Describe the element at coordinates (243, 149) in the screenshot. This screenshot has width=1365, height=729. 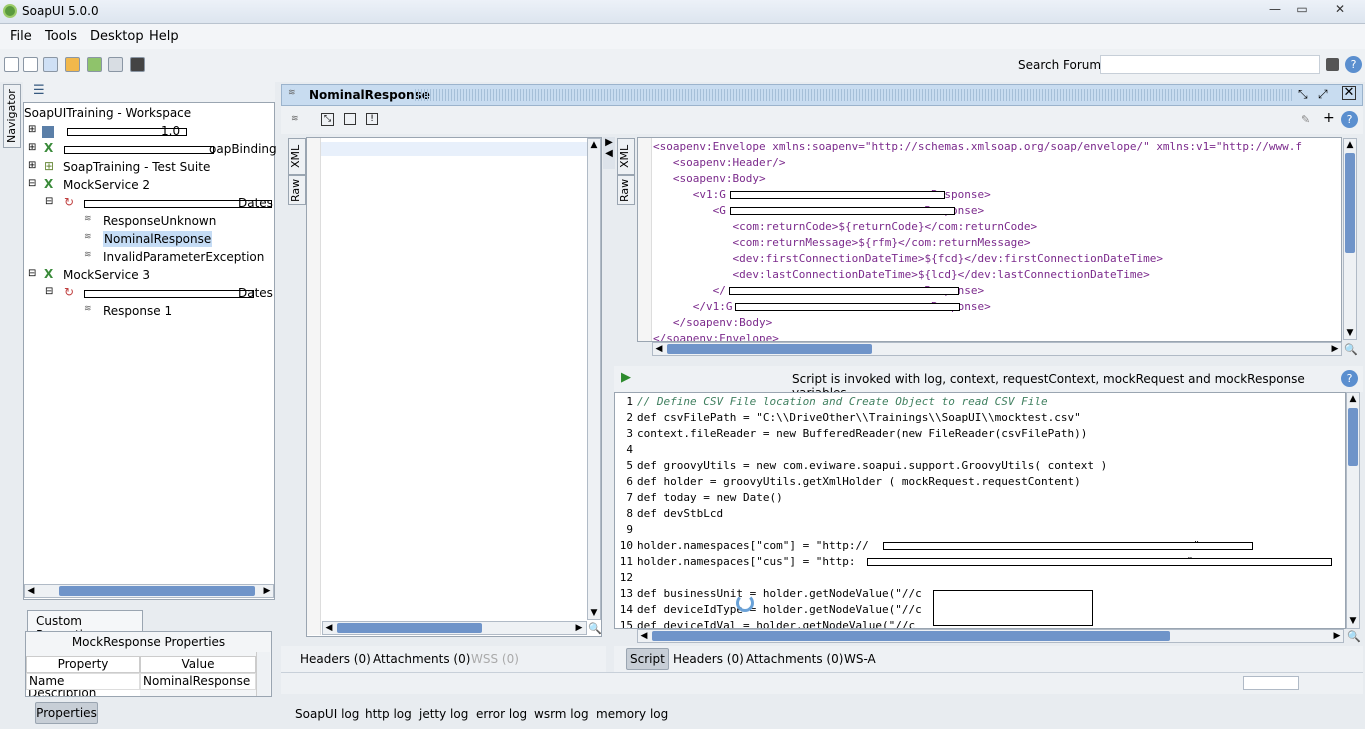
I see `tree-item-binding: oapBinding` at that location.